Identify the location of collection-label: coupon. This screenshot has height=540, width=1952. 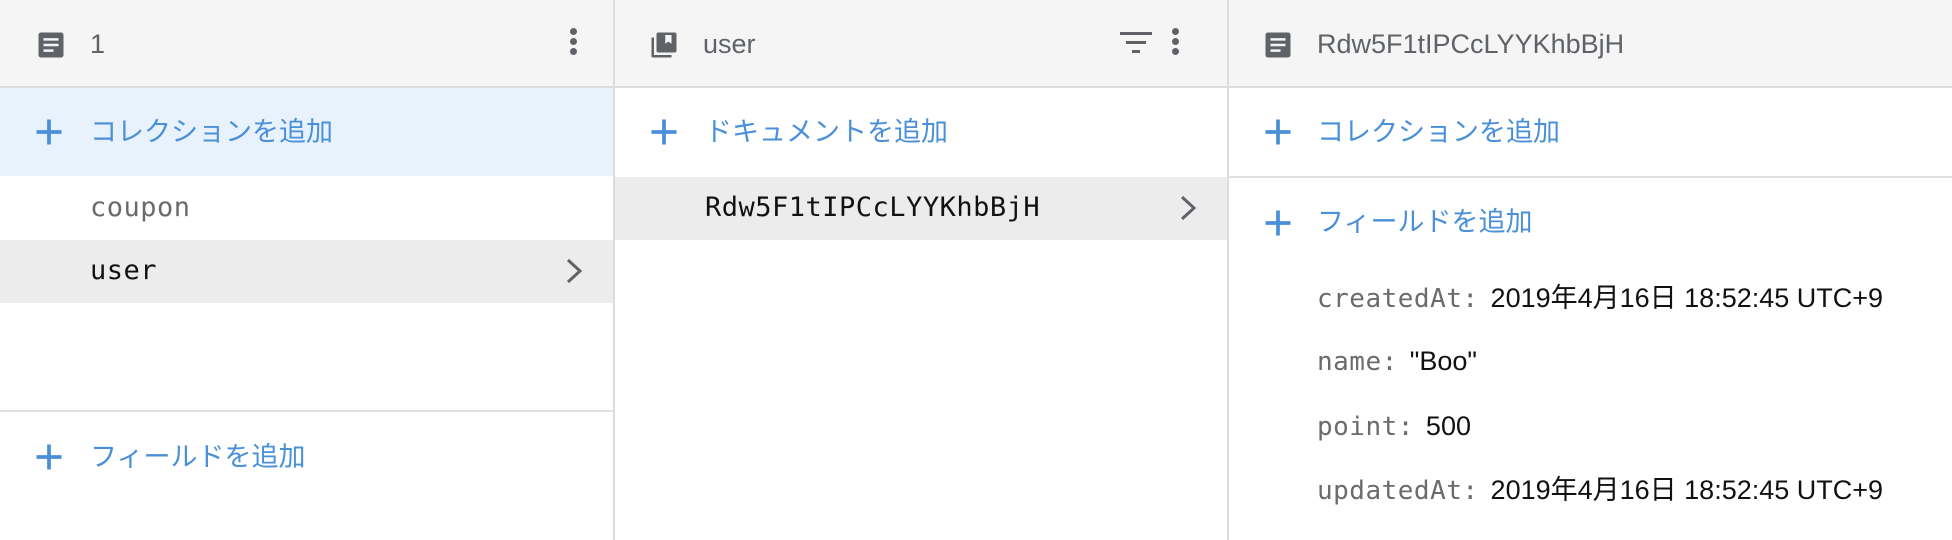
(140, 207).